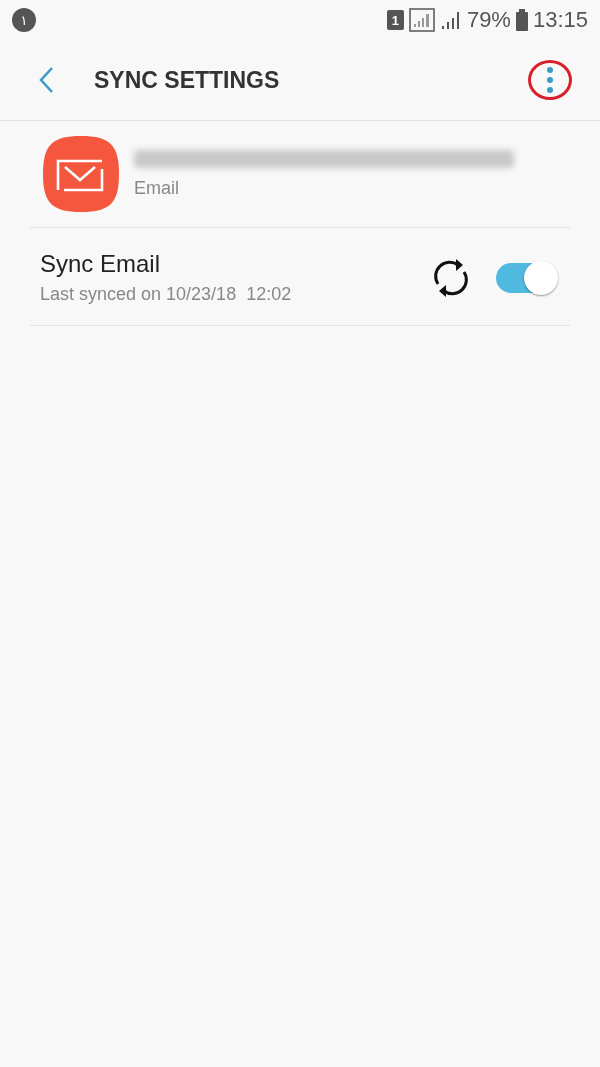 The image size is (600, 1067). Describe the element at coordinates (488, 20) in the screenshot. I see `battery-percent: 79%` at that location.